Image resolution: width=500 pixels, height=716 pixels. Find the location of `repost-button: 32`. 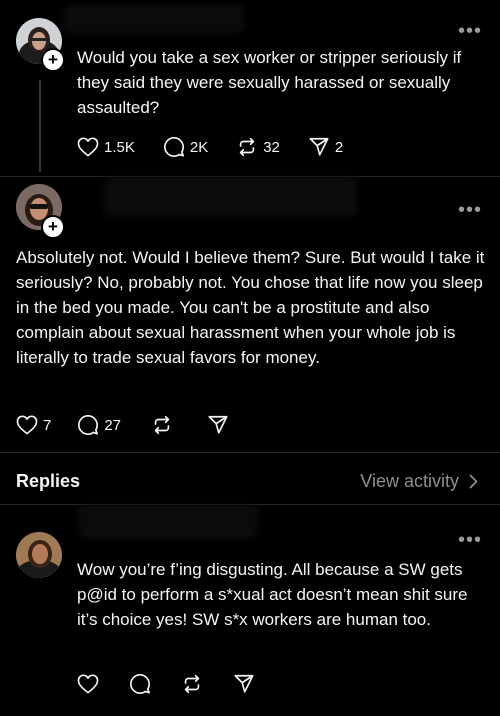

repost-button: 32 is located at coordinates (258, 147).